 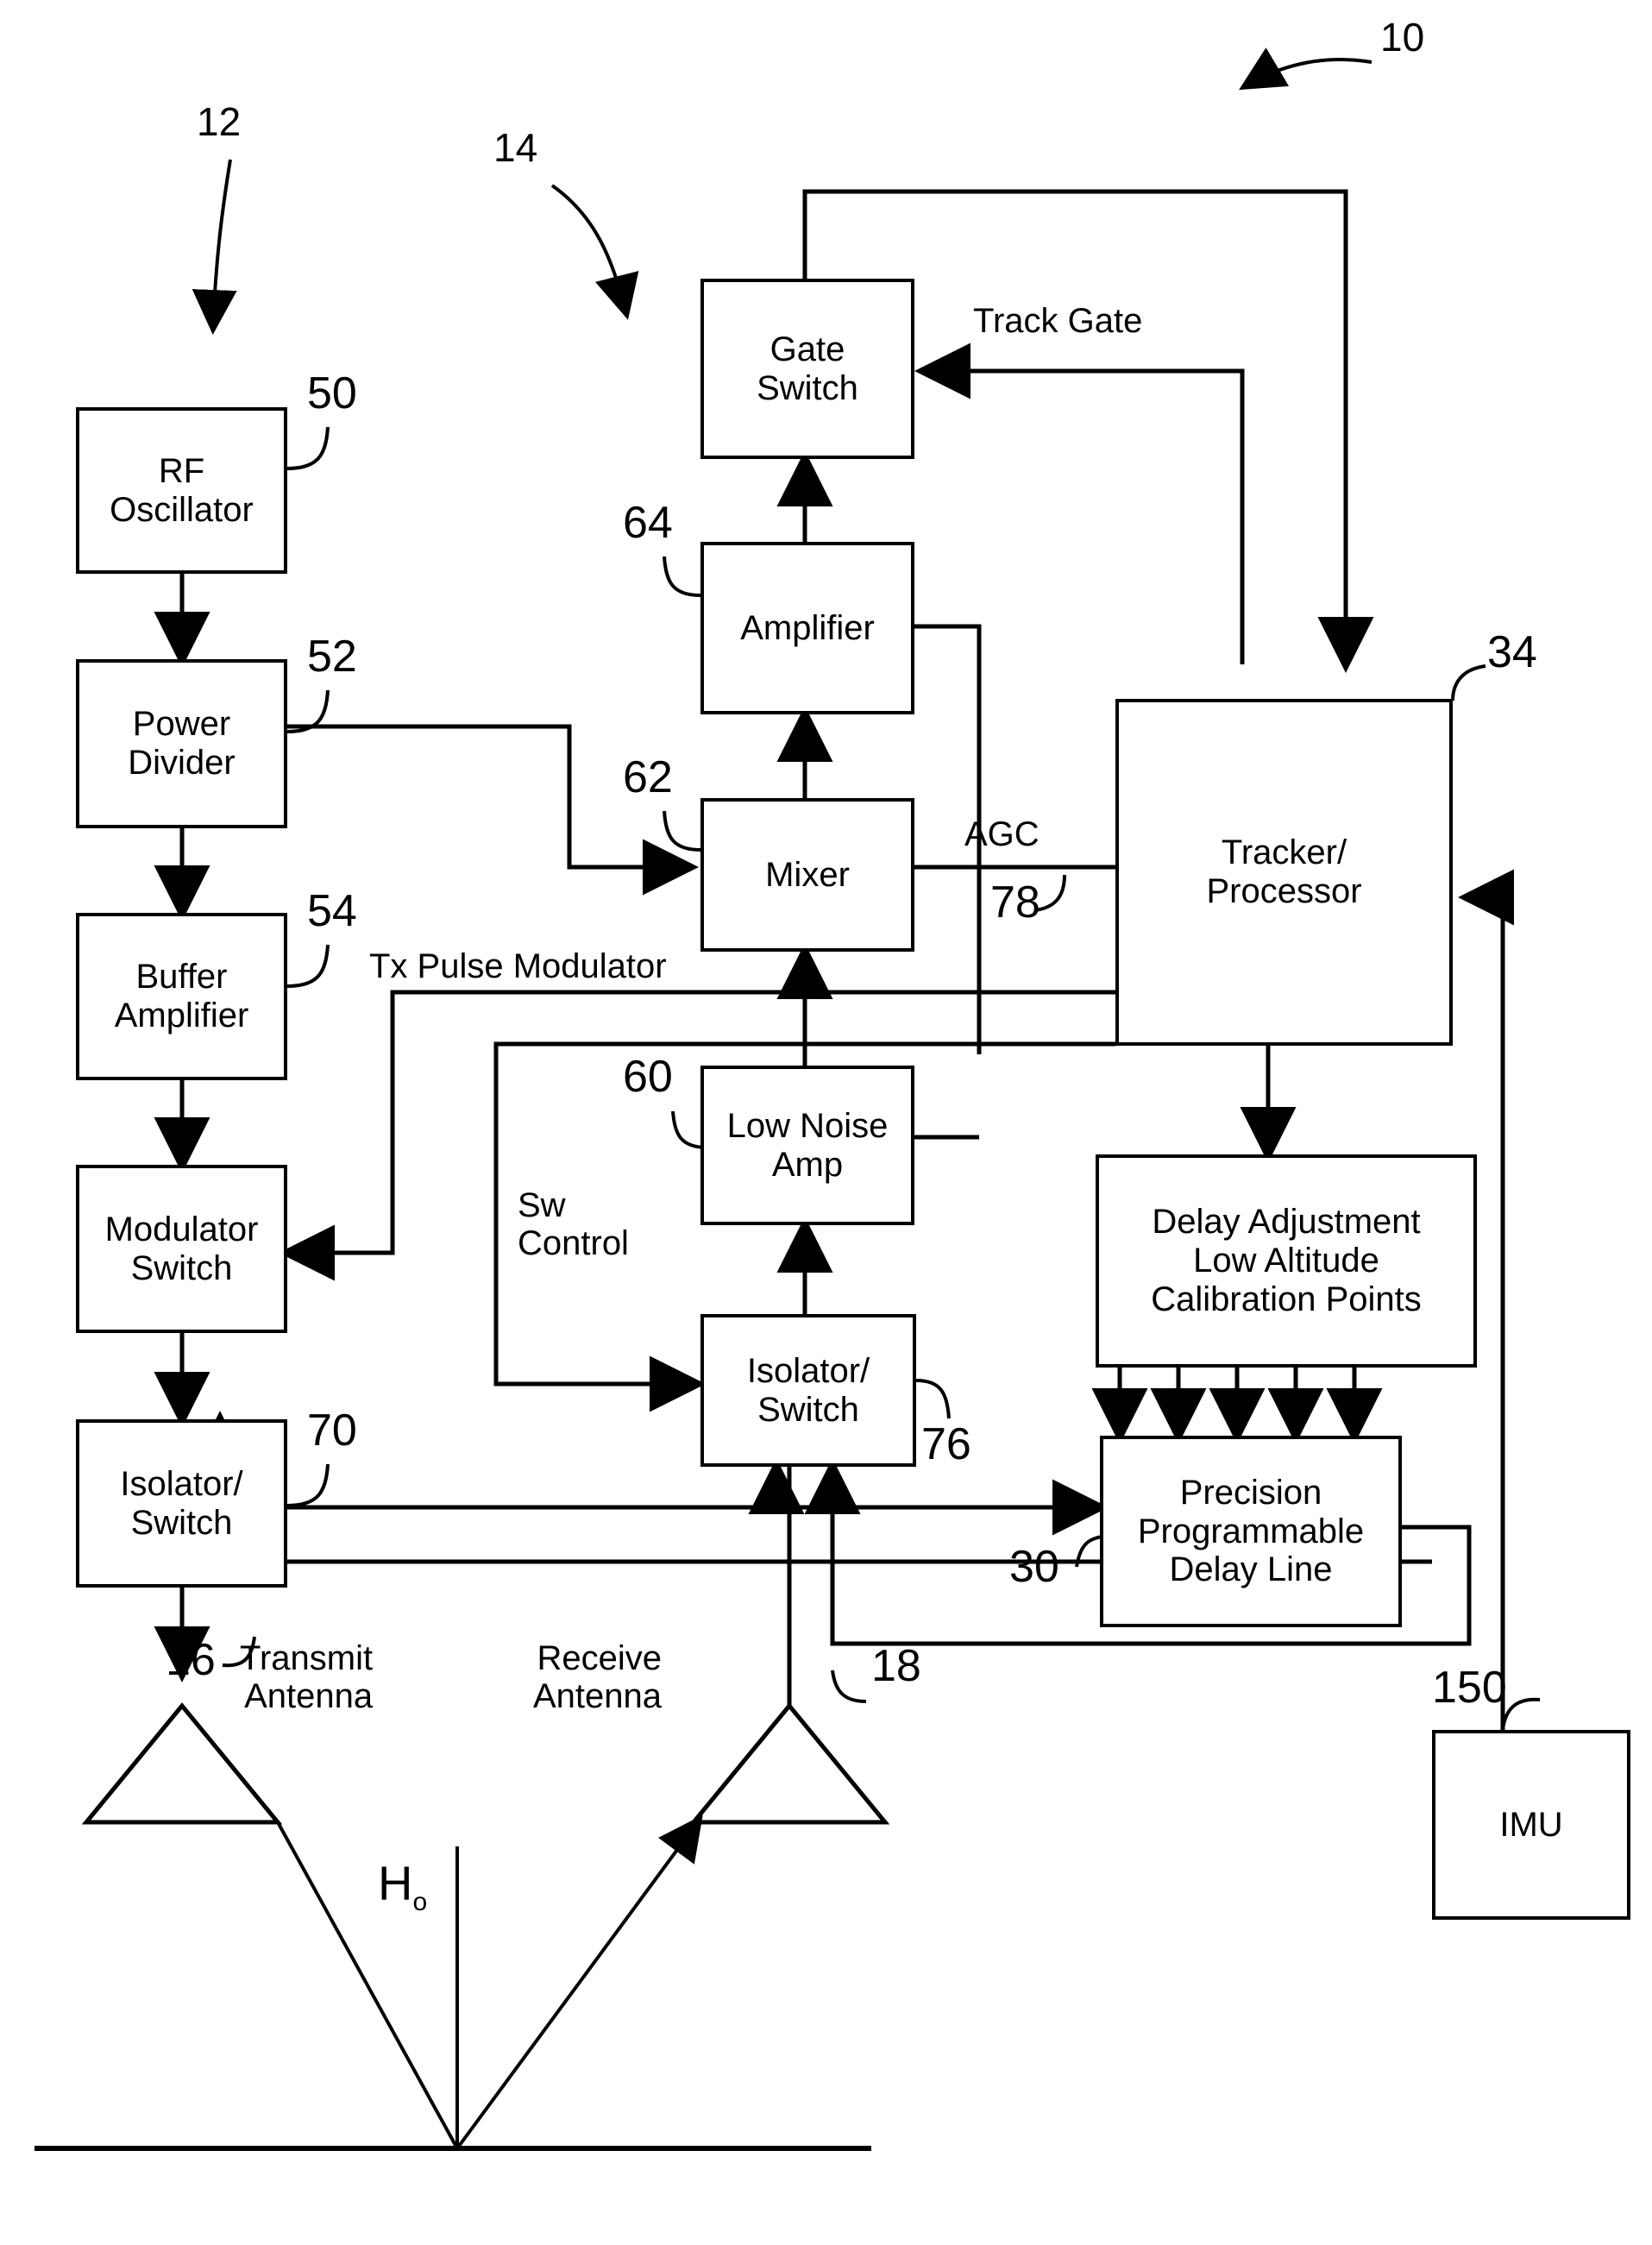 What do you see at coordinates (518, 966) in the screenshot?
I see `label-tx-pulse-modulator: Tx Pulse Modulator` at bounding box center [518, 966].